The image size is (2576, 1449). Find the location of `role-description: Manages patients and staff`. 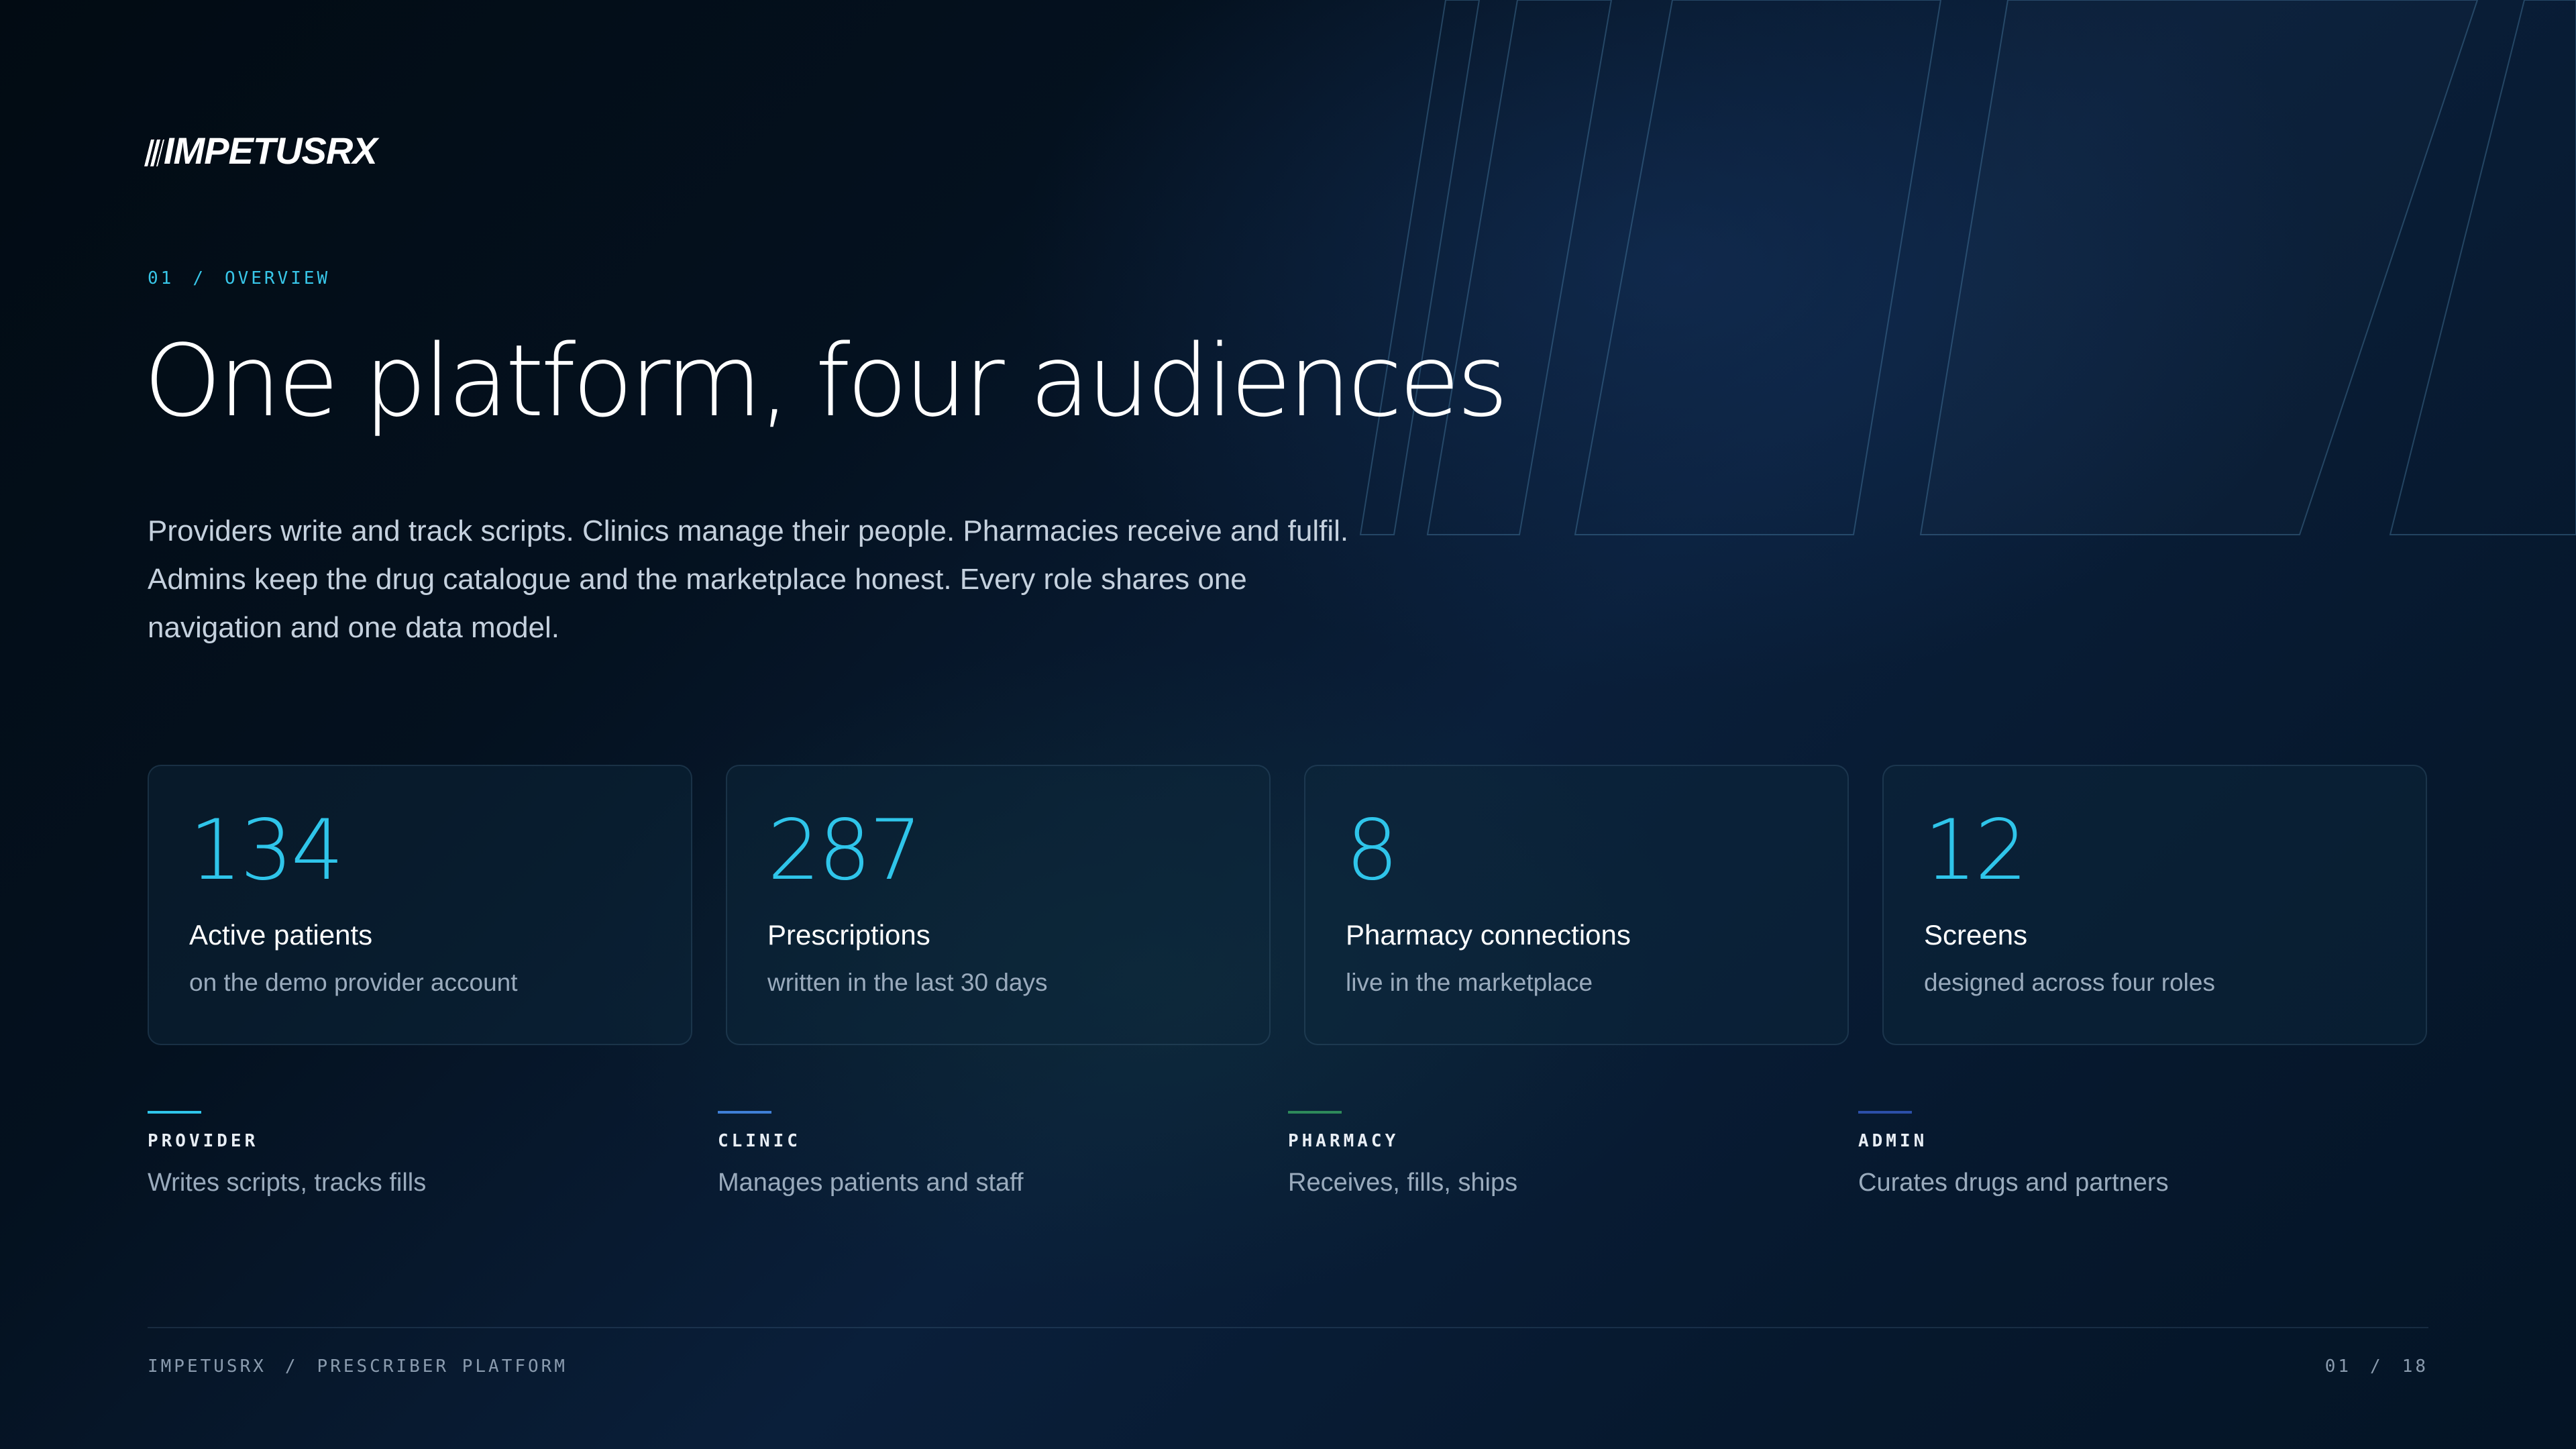

role-description: Manages patients and staff is located at coordinates (871, 1183).